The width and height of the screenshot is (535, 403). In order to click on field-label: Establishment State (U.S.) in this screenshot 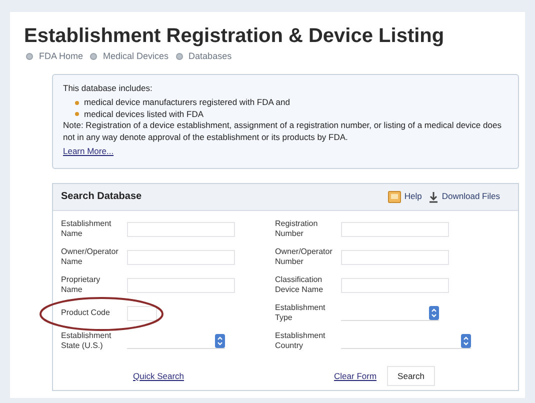, I will do `click(86, 341)`.